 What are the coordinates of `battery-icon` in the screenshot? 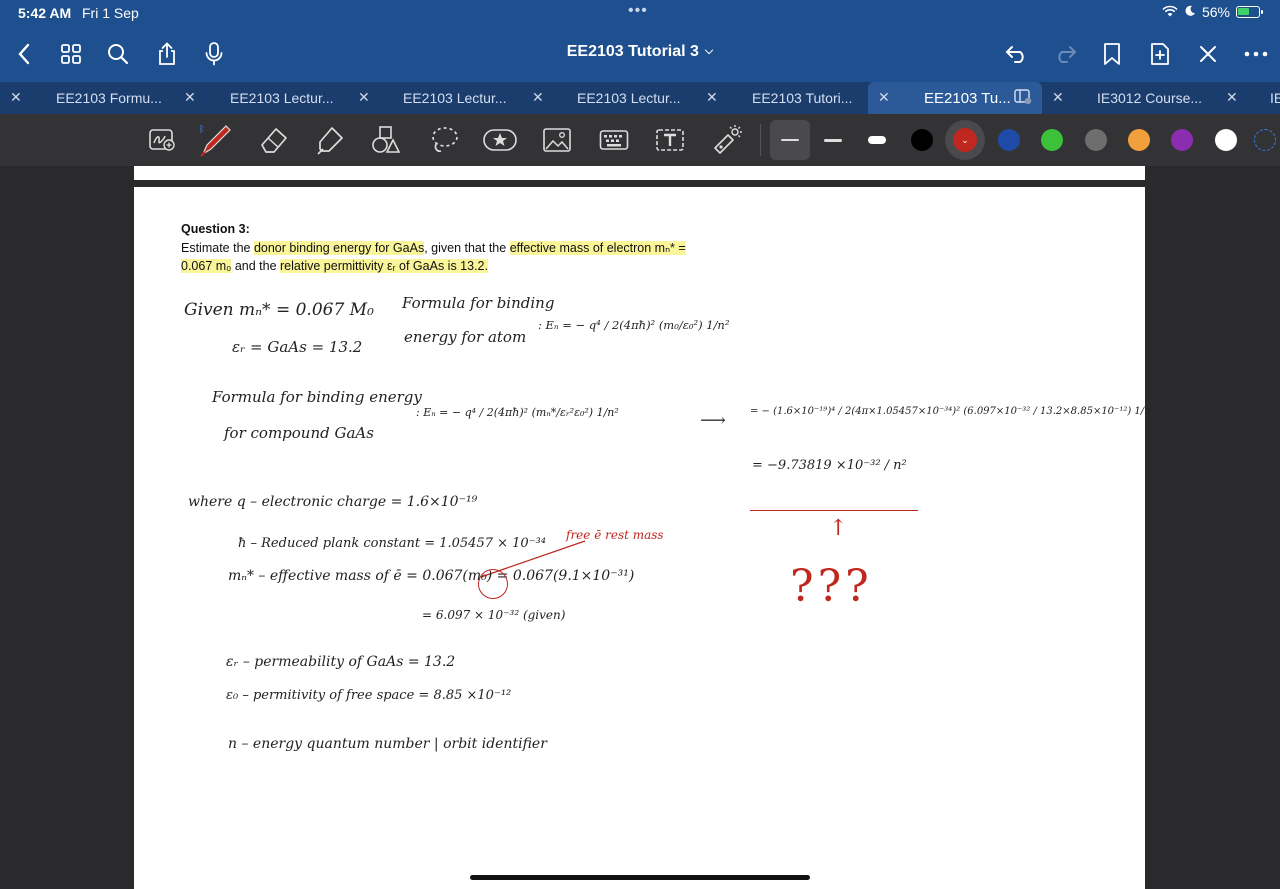 It's located at (1249, 12).